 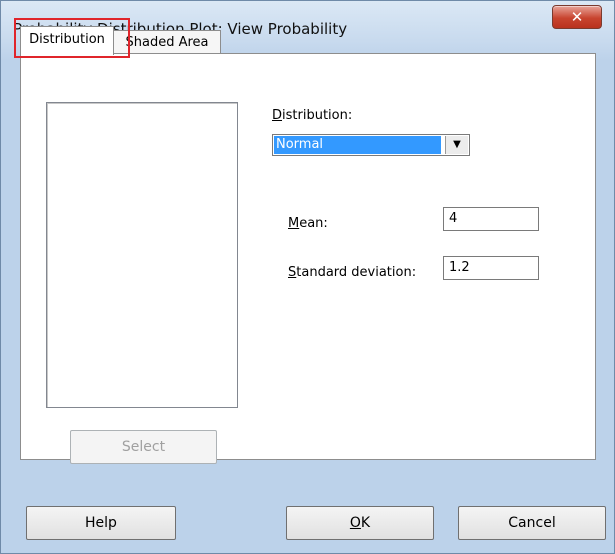 I want to click on ok-button-label: OK, so click(x=360, y=523).